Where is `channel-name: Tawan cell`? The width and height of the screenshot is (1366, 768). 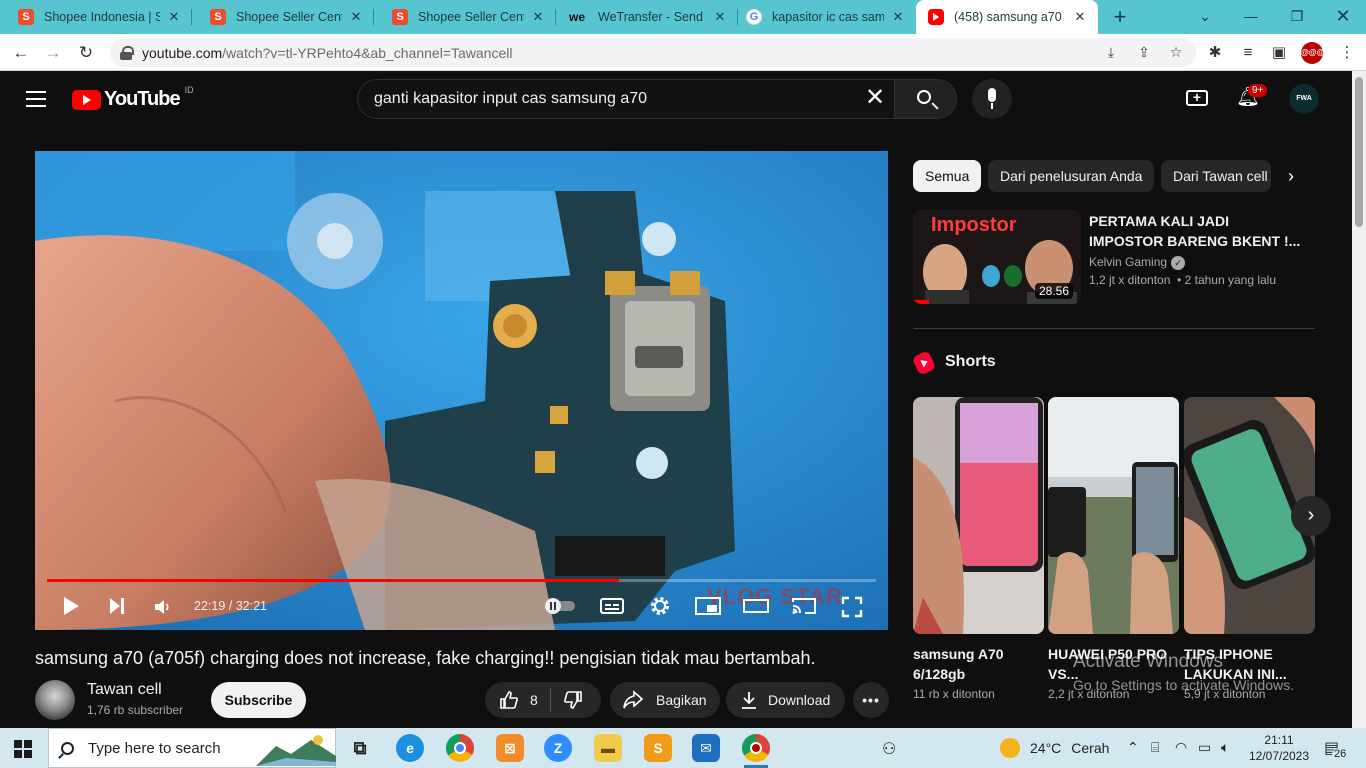
channel-name: Tawan cell is located at coordinates (124, 690).